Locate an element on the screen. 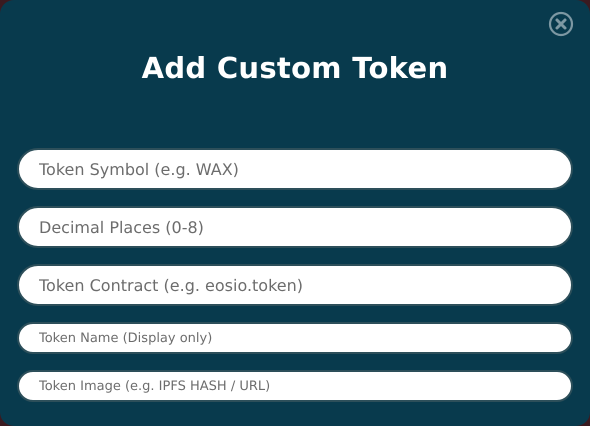 Image resolution: width=590 pixels, height=426 pixels. input-field: Token Symbol (e.g. WAX) is located at coordinates (295, 169).